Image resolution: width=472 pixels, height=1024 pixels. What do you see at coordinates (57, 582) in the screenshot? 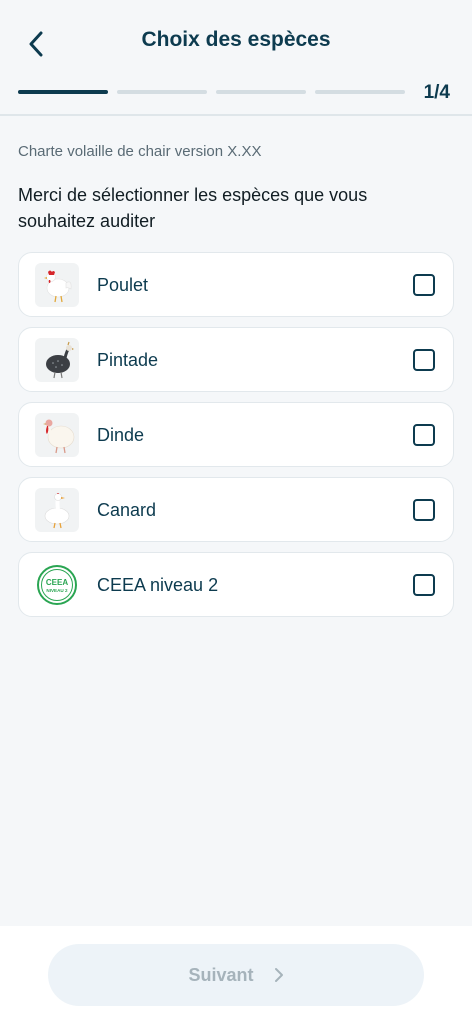
I see `ceea-logo-text: CEEA` at bounding box center [57, 582].